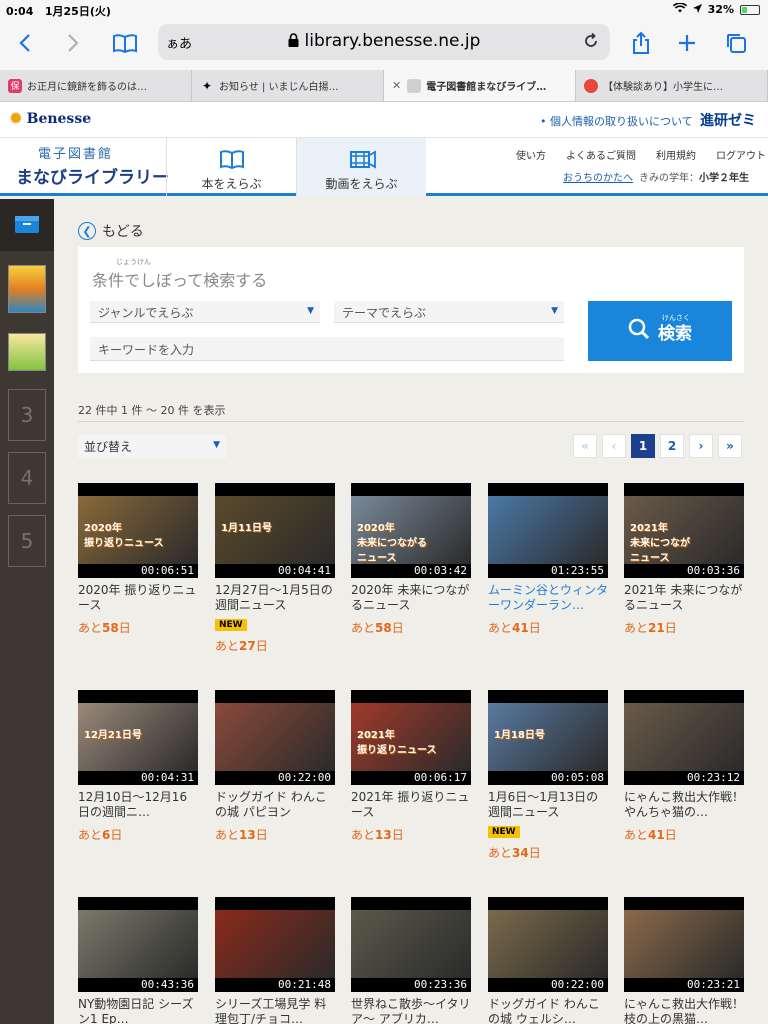 The image size is (768, 1024). Describe the element at coordinates (643, 446) in the screenshot. I see `page-1-button: 1` at that location.